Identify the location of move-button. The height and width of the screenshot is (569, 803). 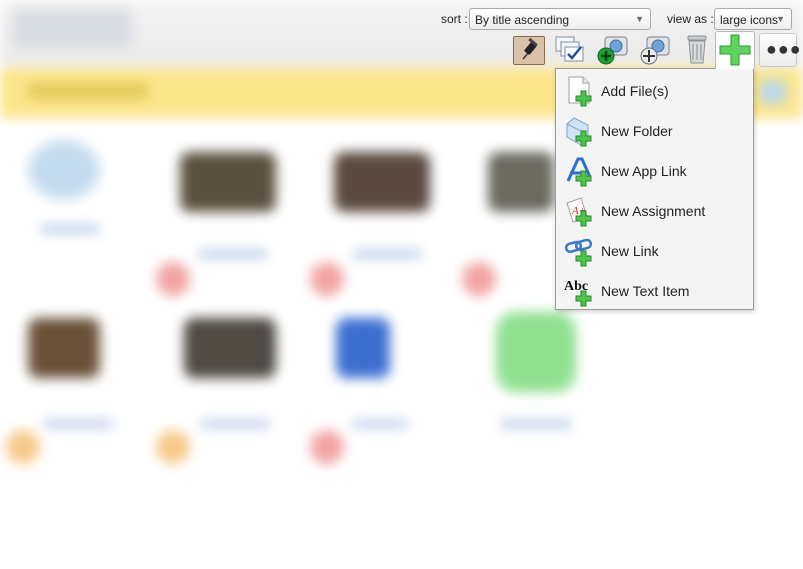
(655, 49).